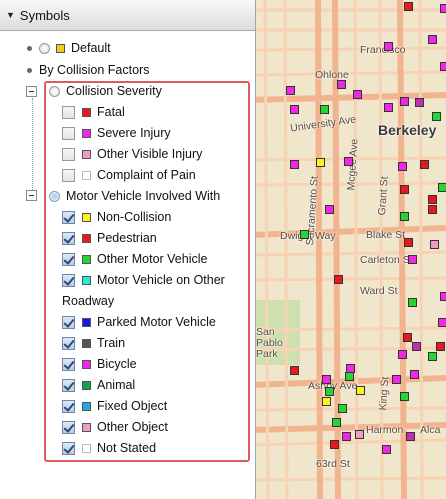 This screenshot has width=446, height=499. I want to click on by-collision-factors-label: By Collision Factors, so click(94, 70).